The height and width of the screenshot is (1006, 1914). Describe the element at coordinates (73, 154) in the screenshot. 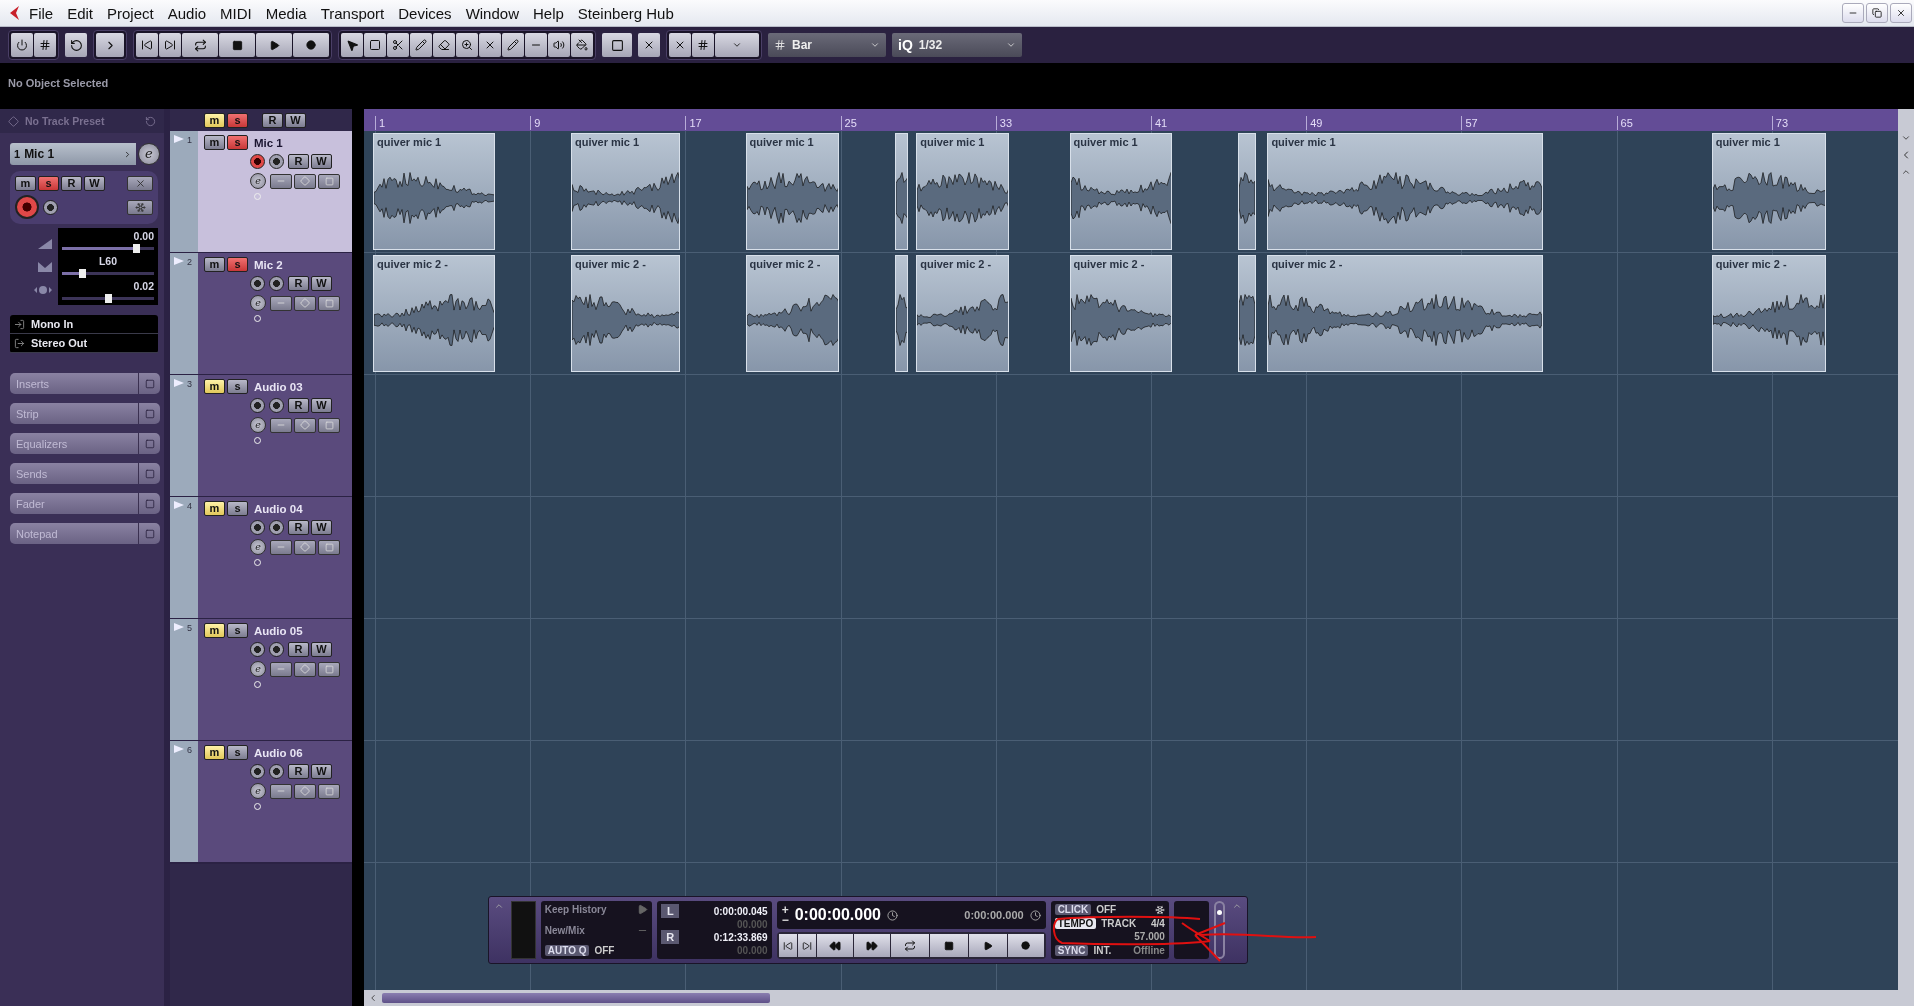

I see `track-name-selector: 1 Mic 1` at that location.